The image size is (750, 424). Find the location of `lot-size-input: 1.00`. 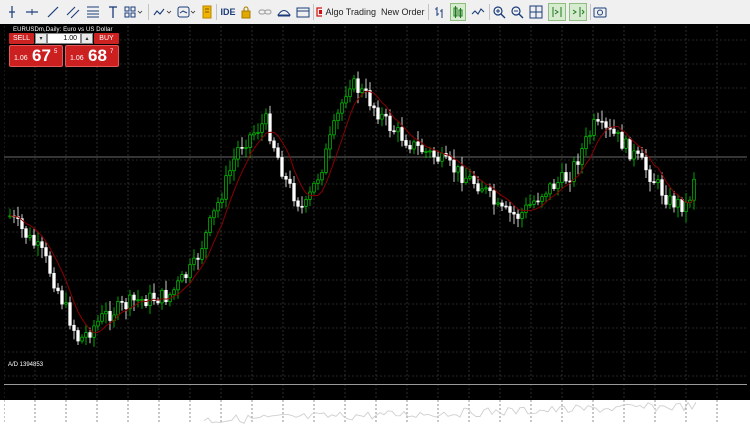

lot-size-input: 1.00 is located at coordinates (64, 38).